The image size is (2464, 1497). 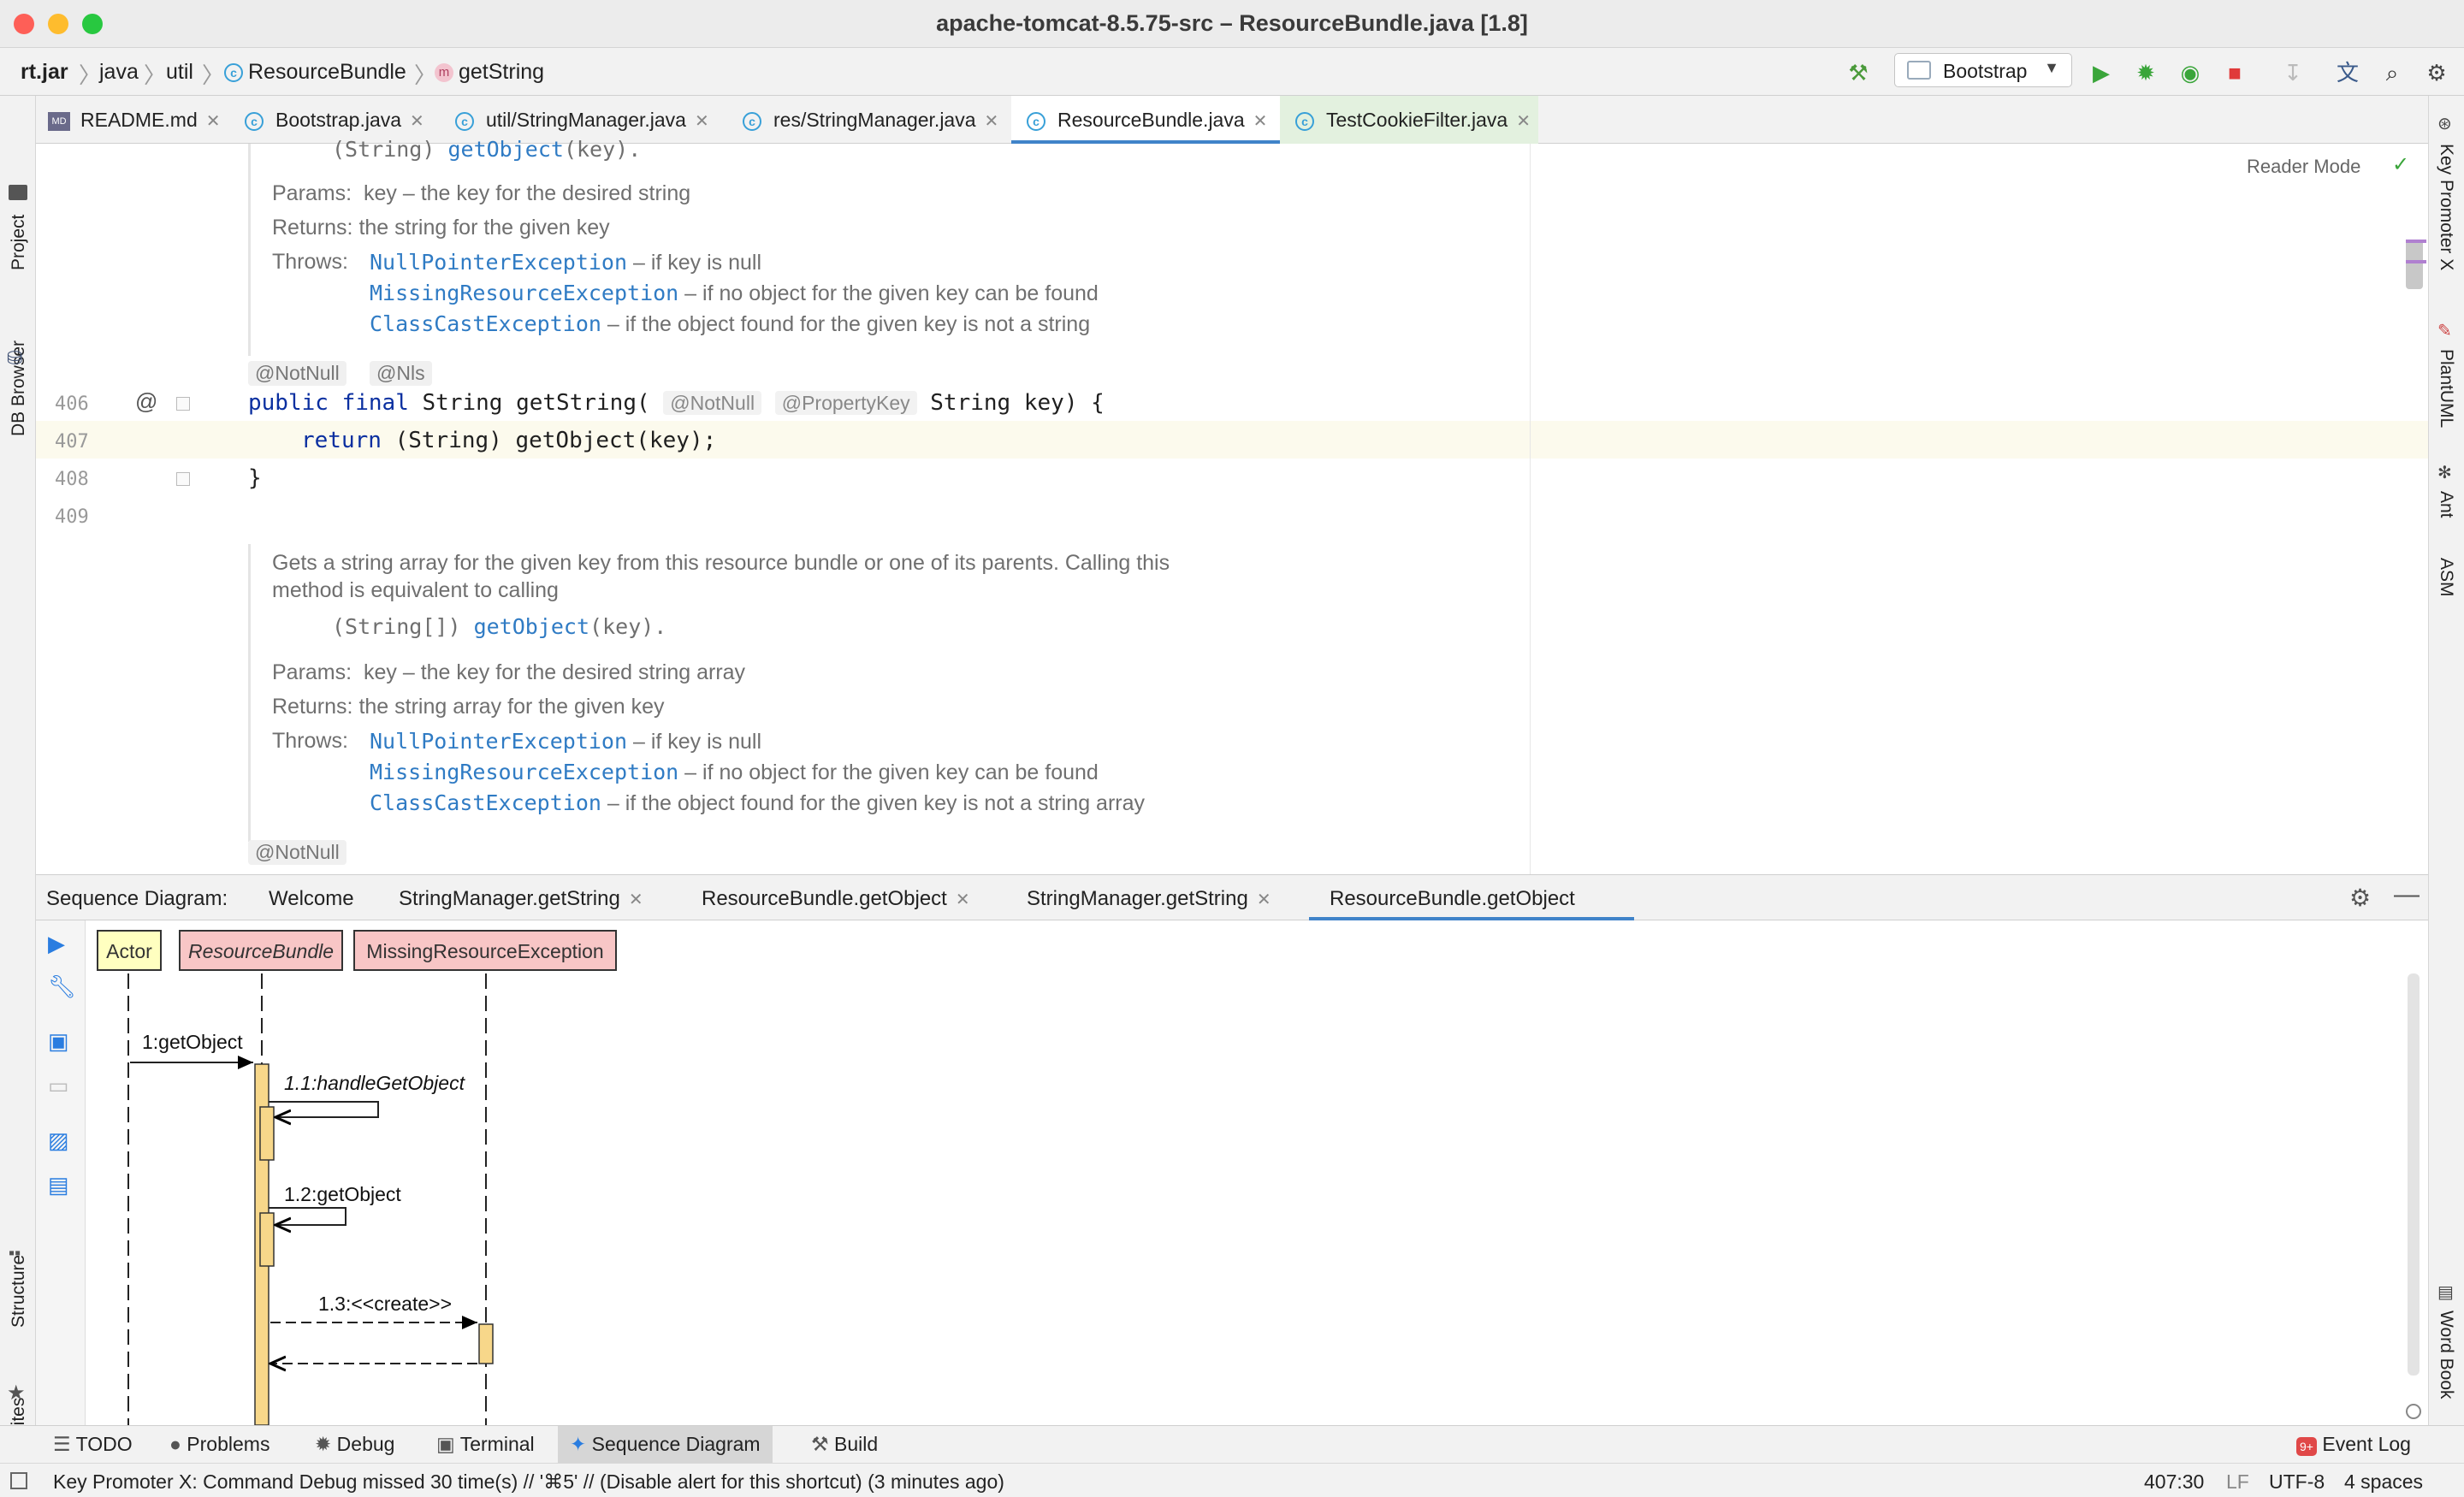 I want to click on project-tool-button: Project, so click(x=19, y=243).